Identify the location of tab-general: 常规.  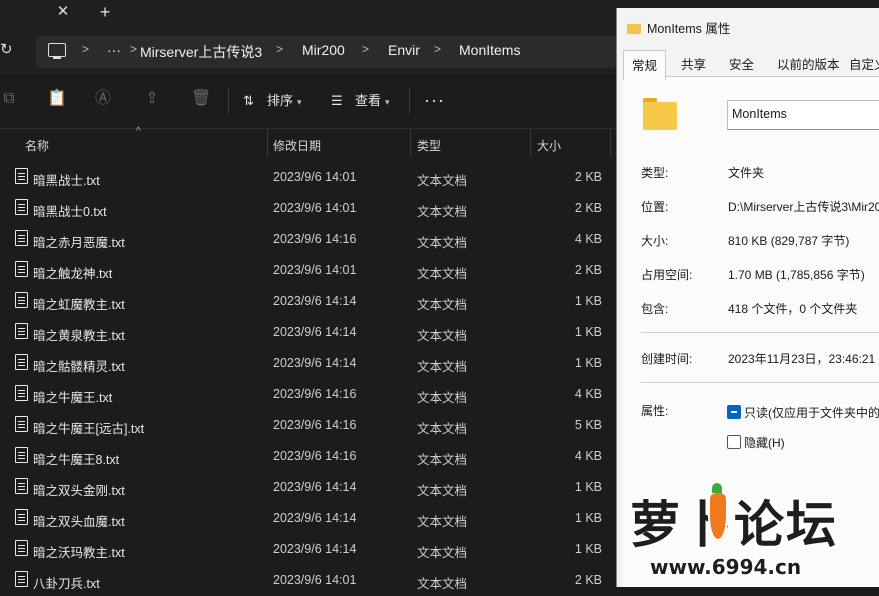
(645, 65).